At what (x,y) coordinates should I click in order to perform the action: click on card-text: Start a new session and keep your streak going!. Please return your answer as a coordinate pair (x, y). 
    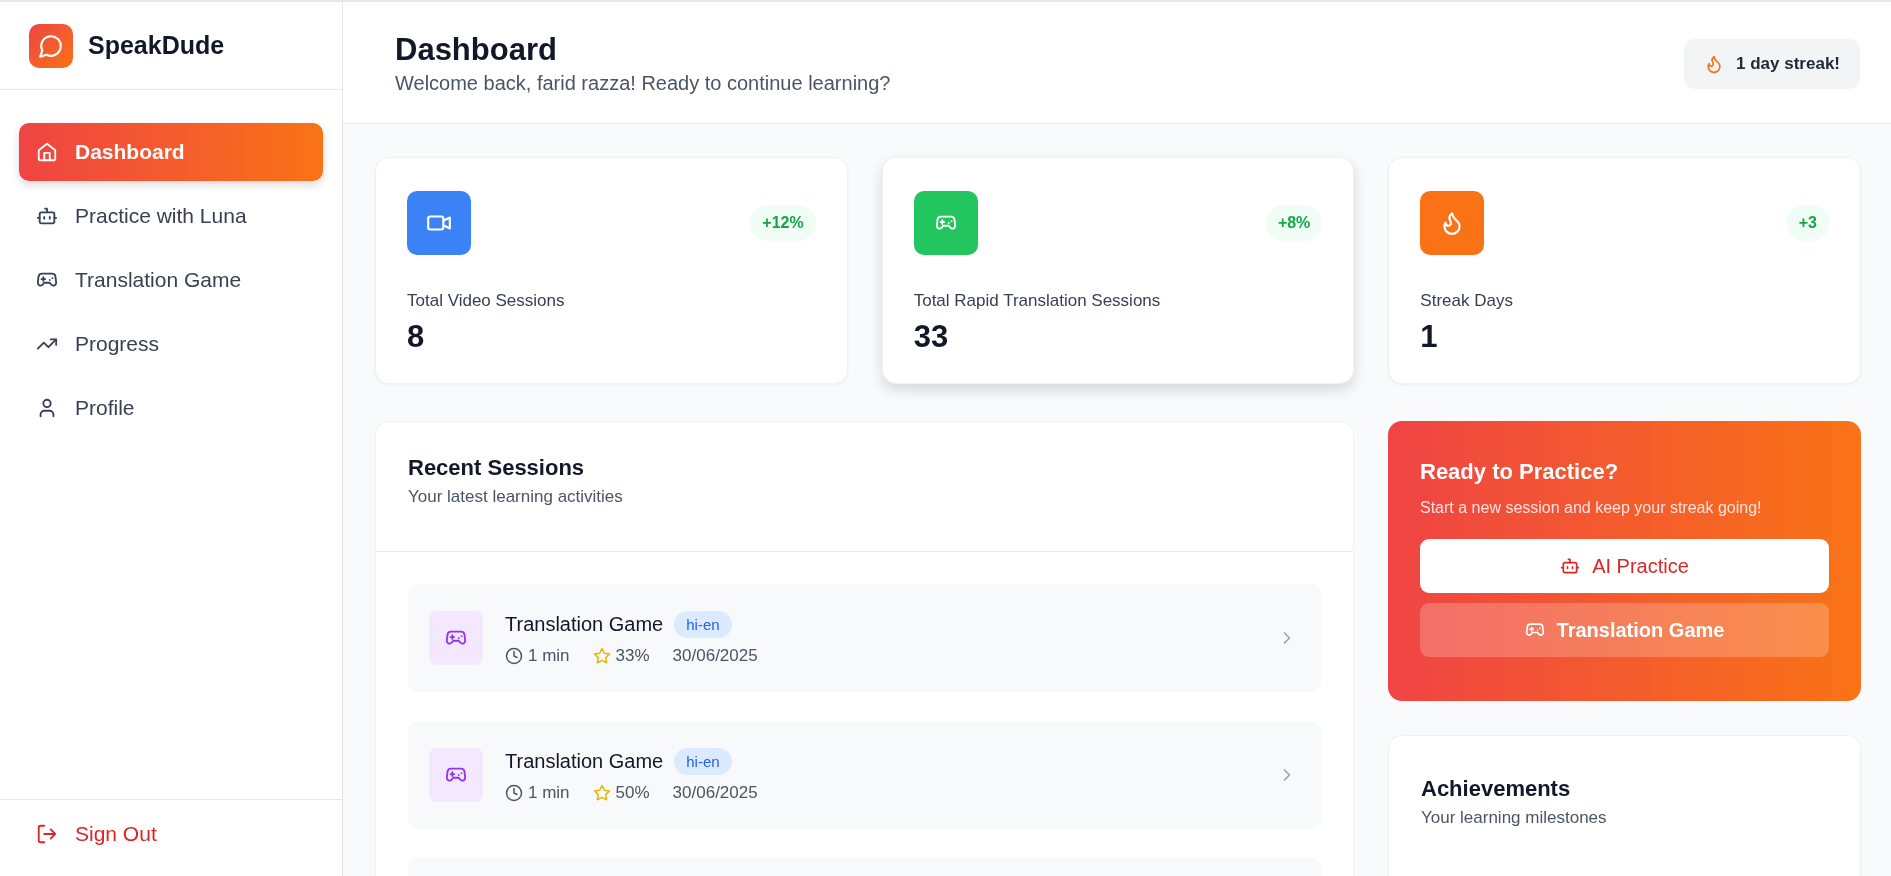
    Looking at the image, I should click on (1591, 508).